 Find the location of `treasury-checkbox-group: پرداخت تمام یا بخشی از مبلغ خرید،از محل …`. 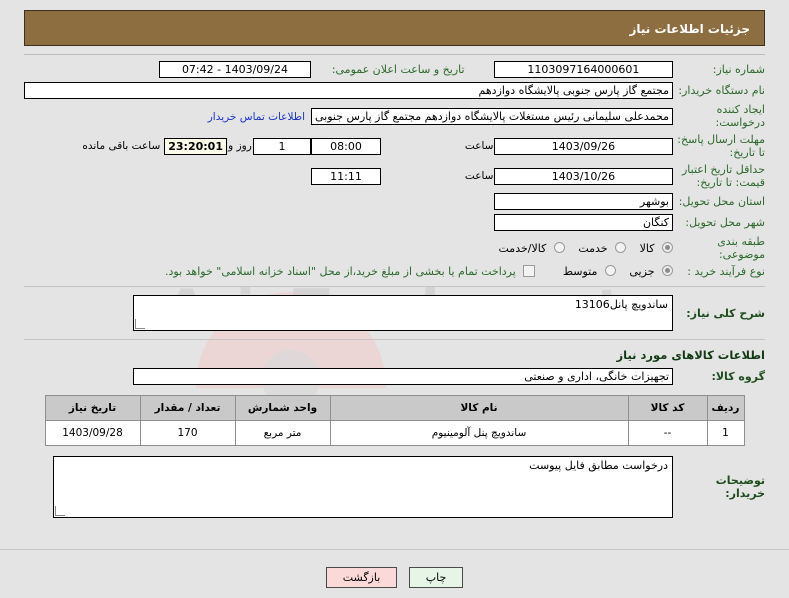

treasury-checkbox-group: پرداخت تمام یا بخشی از مبلغ خرید،از محل … is located at coordinates (345, 271).